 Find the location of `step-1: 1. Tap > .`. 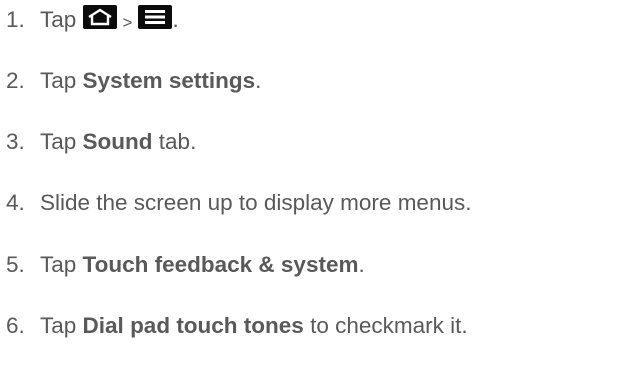

step-1: 1. Tap > . is located at coordinates (92, 20).